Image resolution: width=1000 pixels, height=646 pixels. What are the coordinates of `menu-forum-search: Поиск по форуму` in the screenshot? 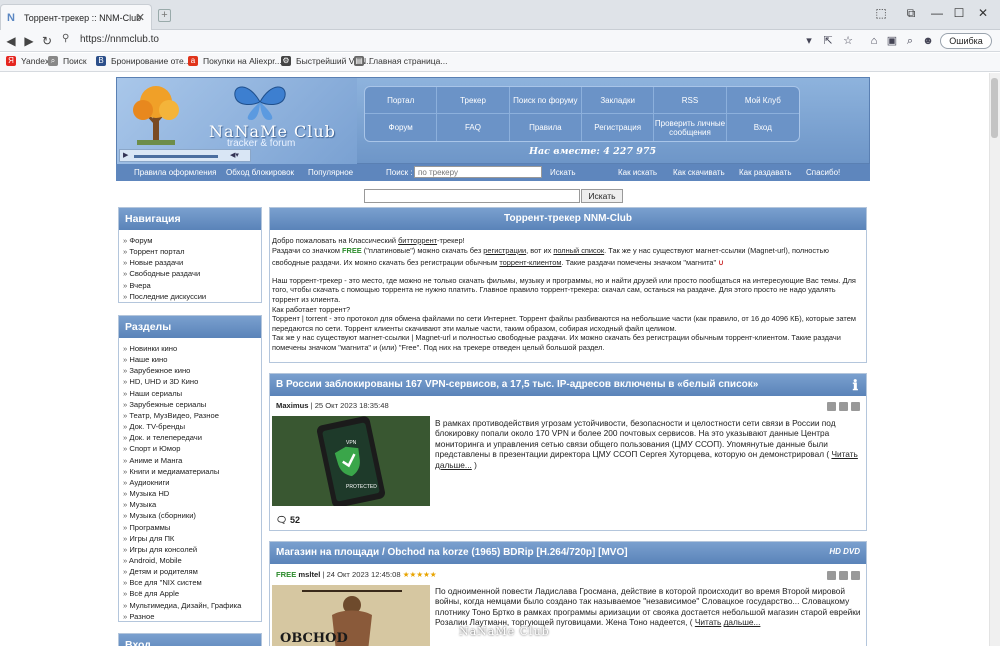 It's located at (545, 100).